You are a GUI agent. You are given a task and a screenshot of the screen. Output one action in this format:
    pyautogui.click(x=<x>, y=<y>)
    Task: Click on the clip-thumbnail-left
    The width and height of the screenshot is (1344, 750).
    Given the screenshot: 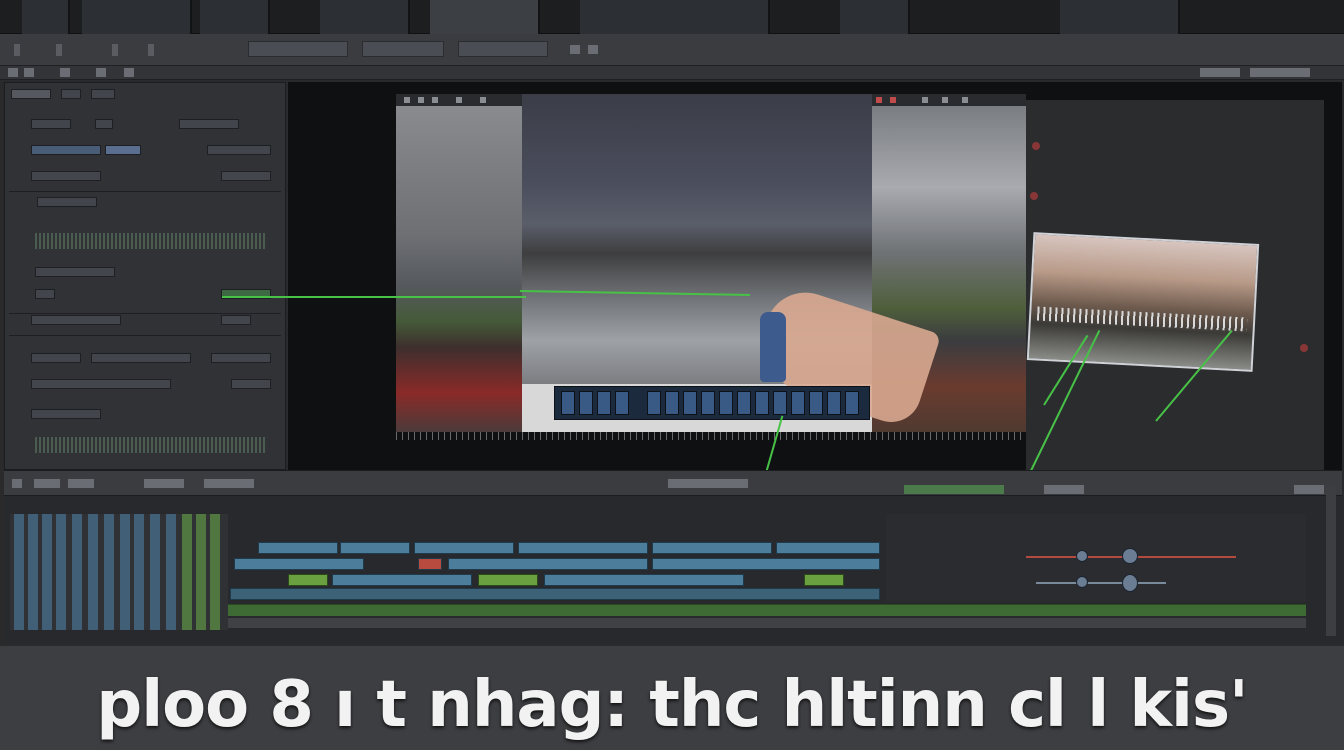 What is the action you would take?
    pyautogui.click(x=459, y=269)
    